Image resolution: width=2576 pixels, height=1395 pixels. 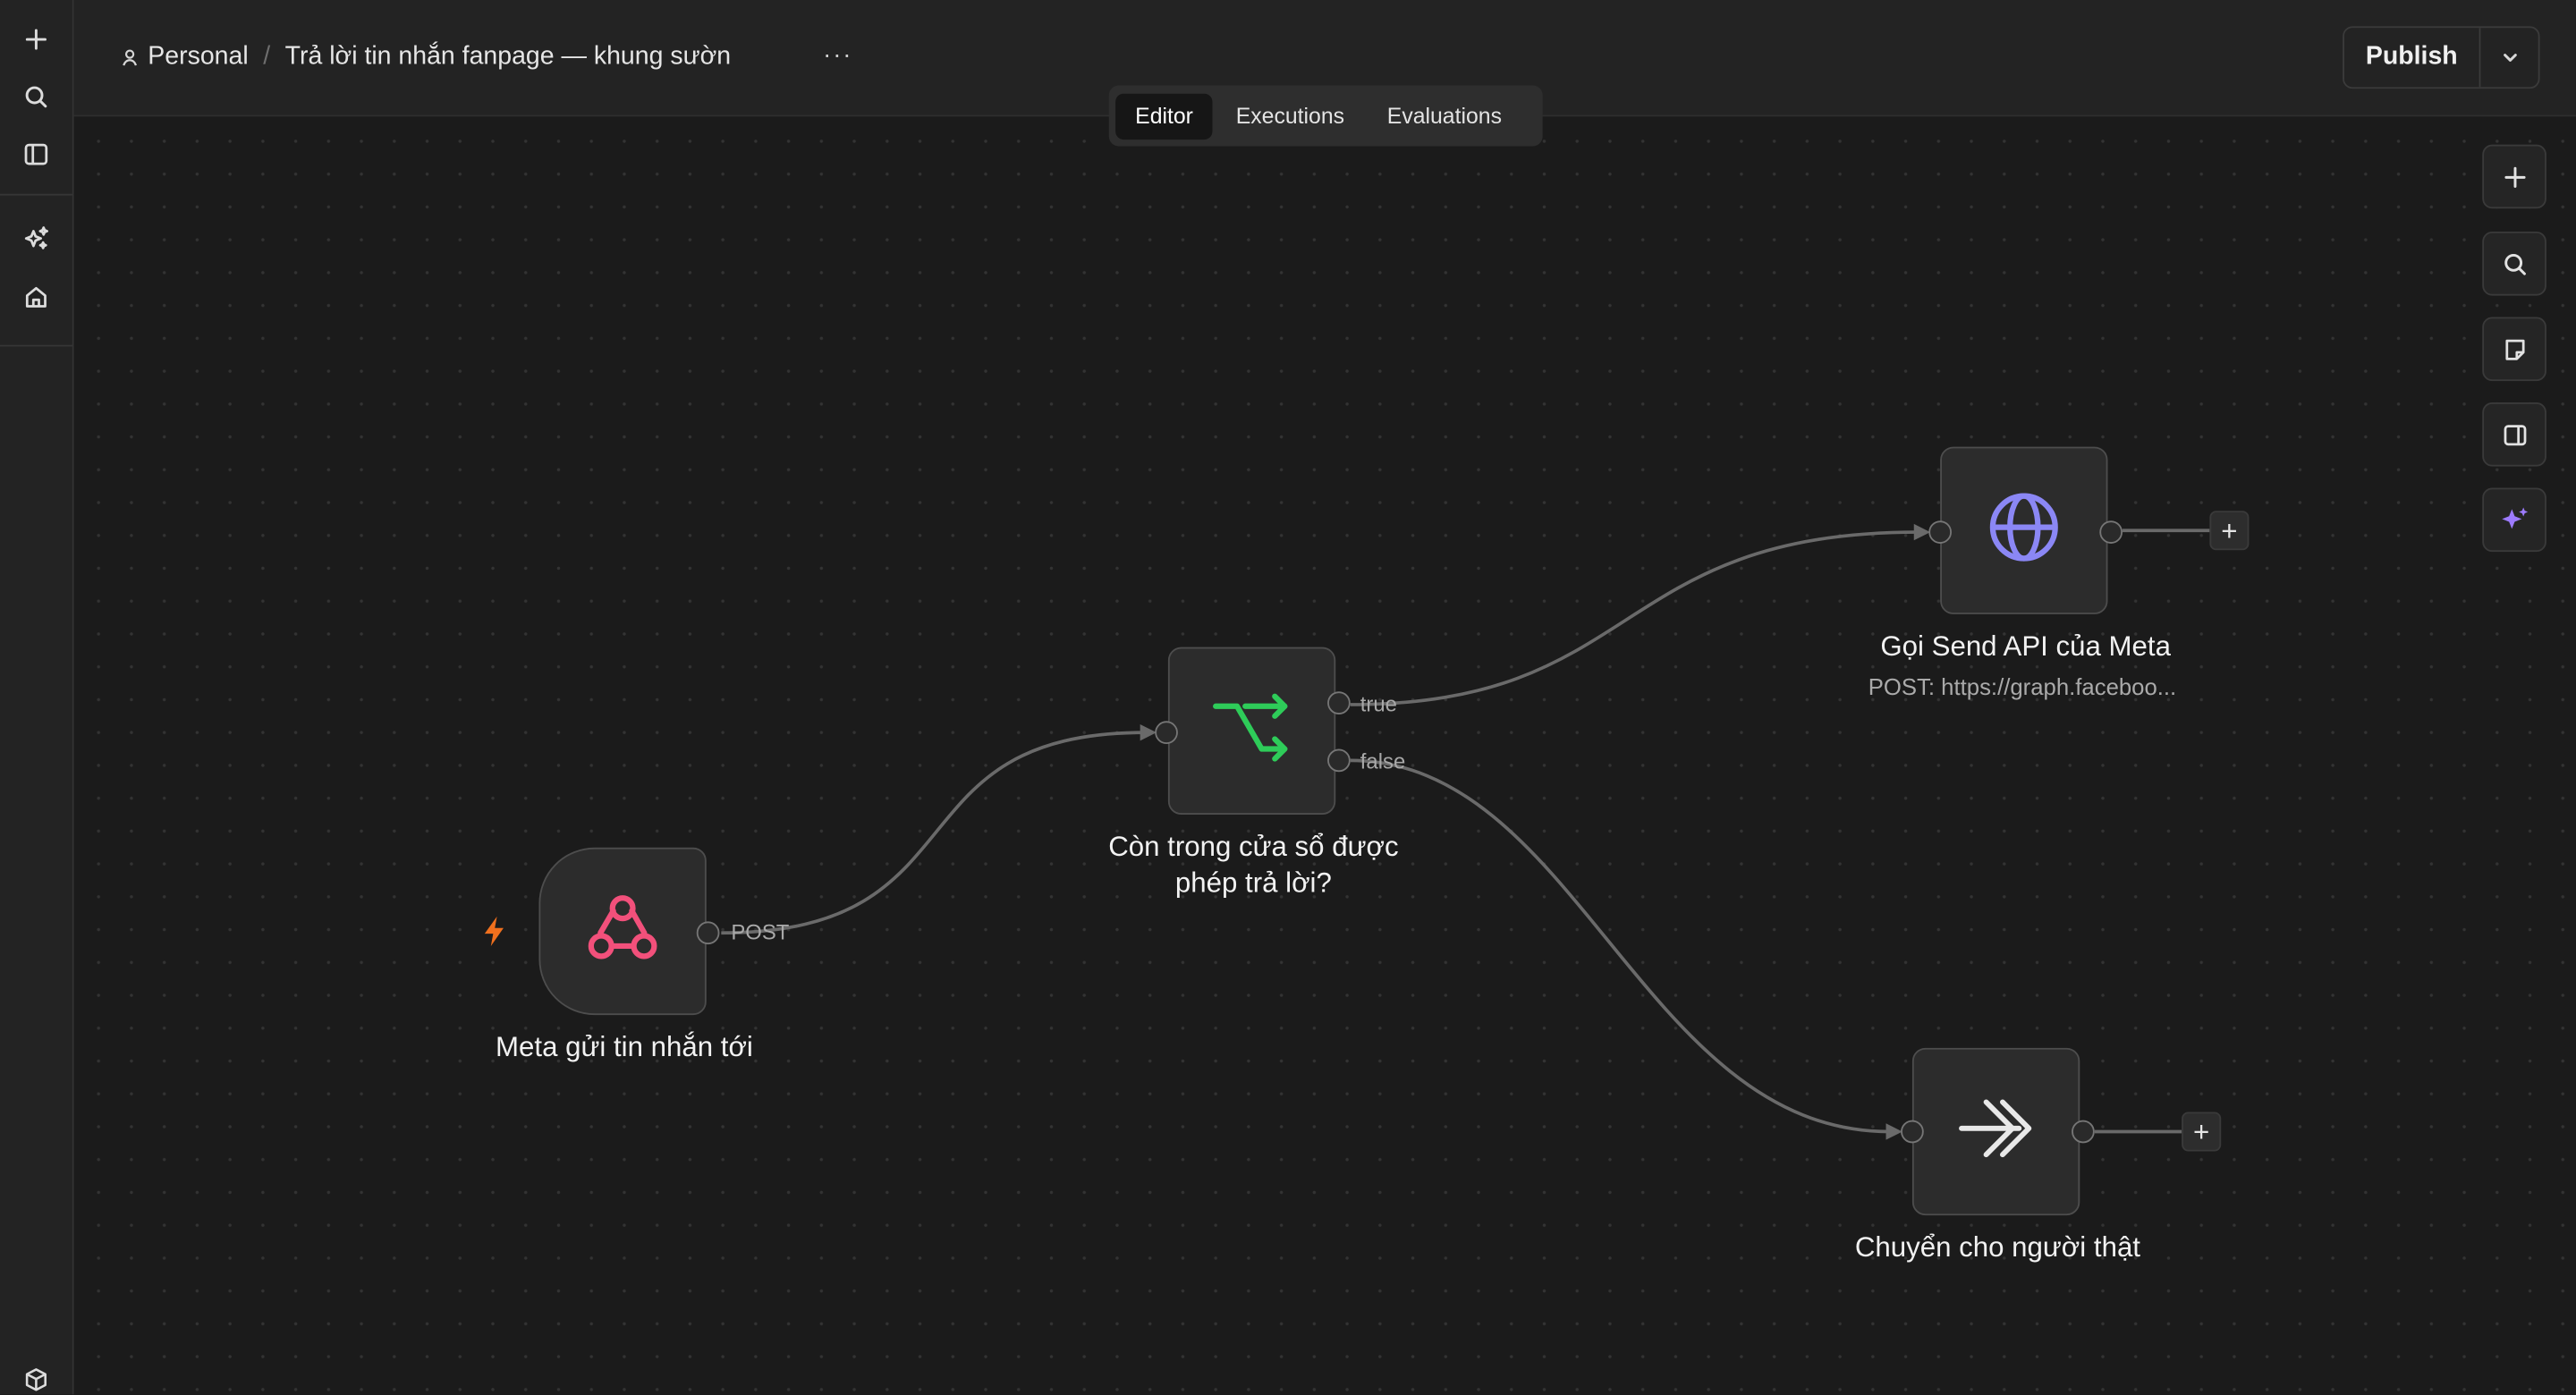 I want to click on globe-icon, so click(x=2024, y=530).